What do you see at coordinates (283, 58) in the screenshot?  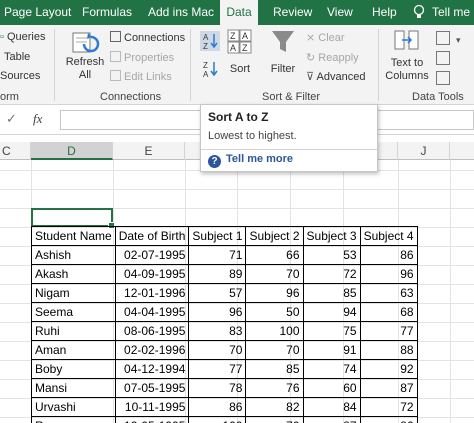 I see `filter-button: Filter` at bounding box center [283, 58].